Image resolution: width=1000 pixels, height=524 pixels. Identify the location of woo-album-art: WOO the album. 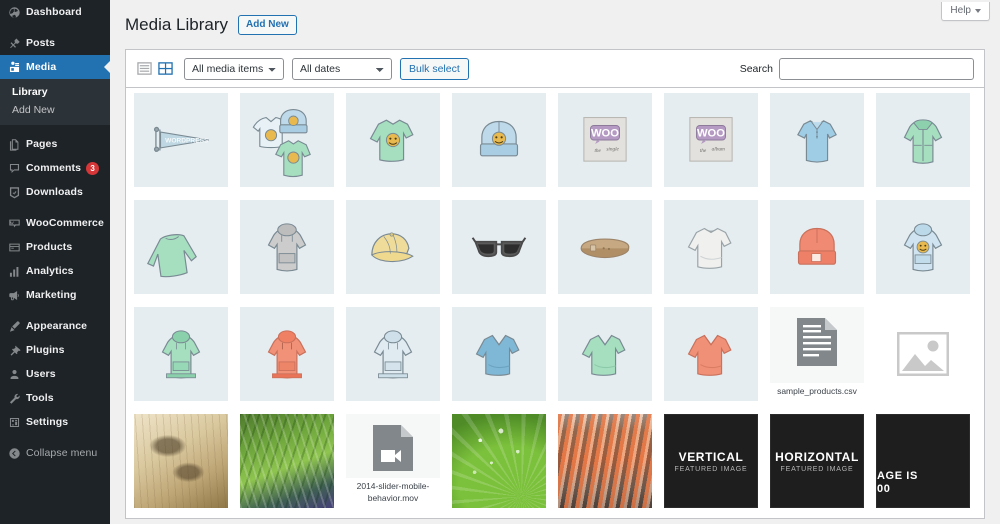
(711, 140).